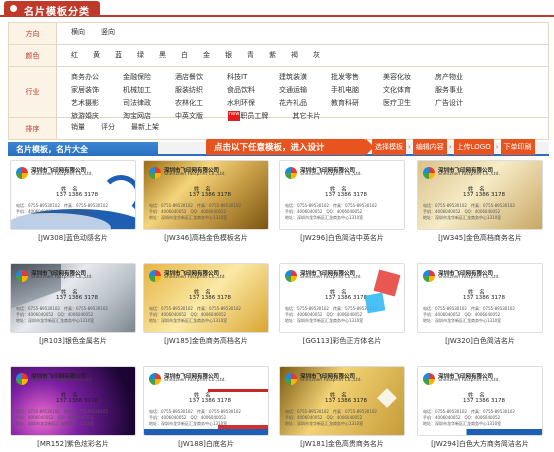 Image resolution: width=554 pixels, height=452 pixels. What do you see at coordinates (342, 238) in the screenshot?
I see `template-caption: [JW296]白色简洁中英名片` at bounding box center [342, 238].